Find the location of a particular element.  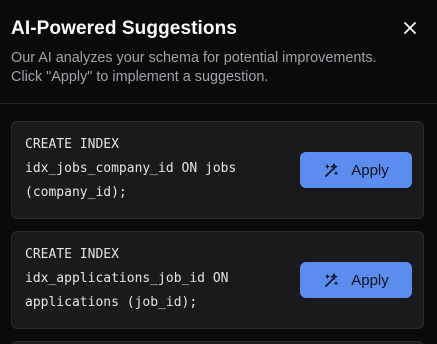

close-icon is located at coordinates (410, 30).